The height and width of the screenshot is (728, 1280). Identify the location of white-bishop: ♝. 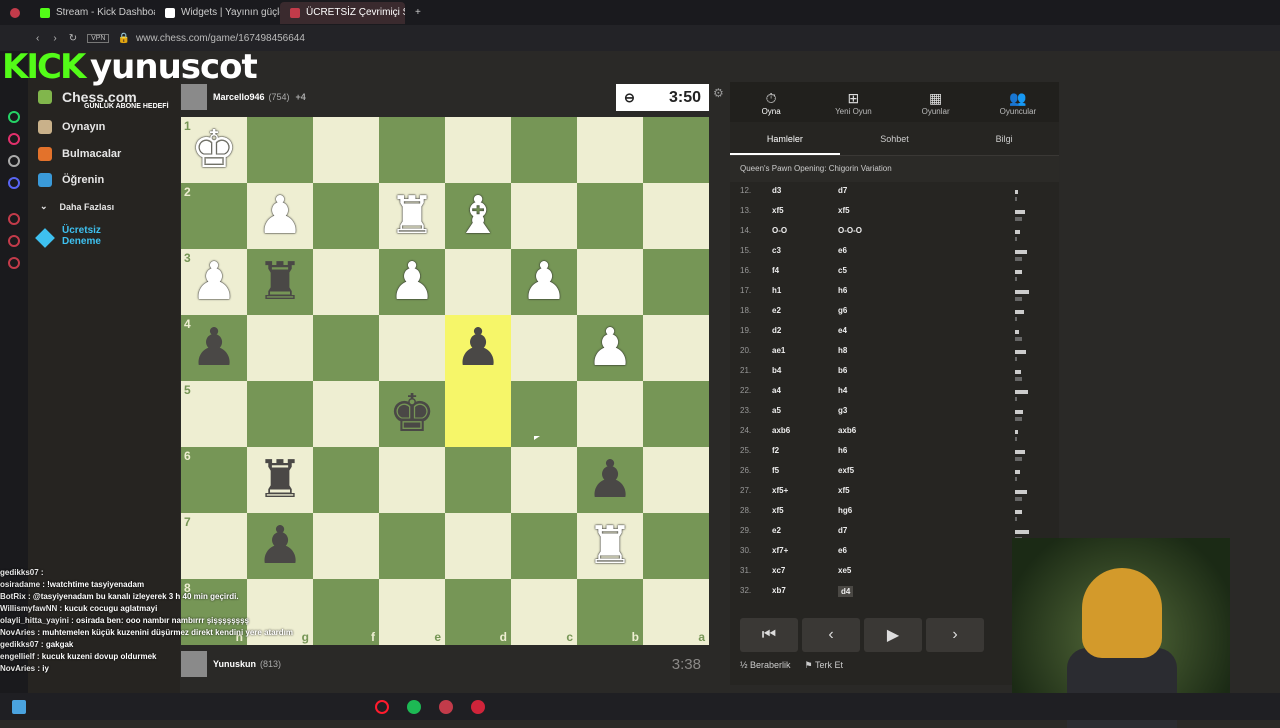
(478, 216).